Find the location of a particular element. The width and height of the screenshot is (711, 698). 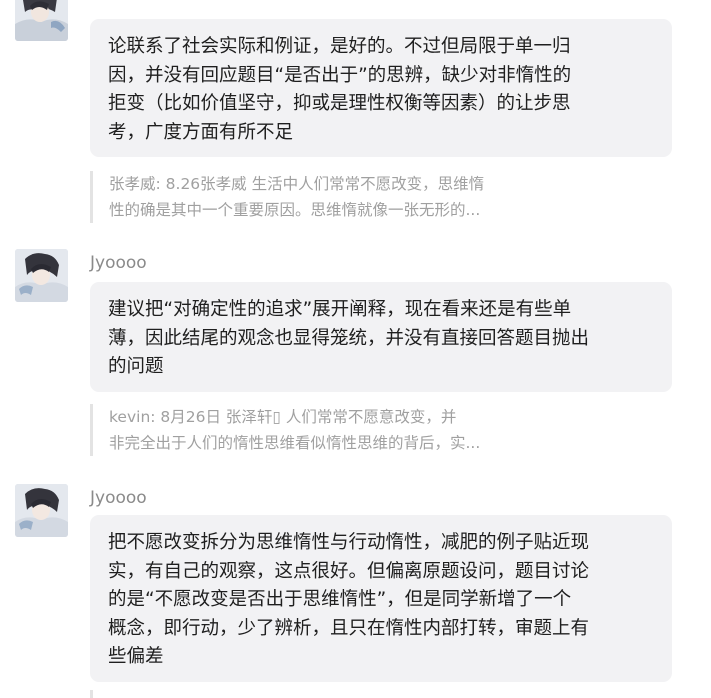

comment-text-line: 概念，即行动，少了辨析，且只在惰性内部打转，审题上有 is located at coordinates (349, 628).